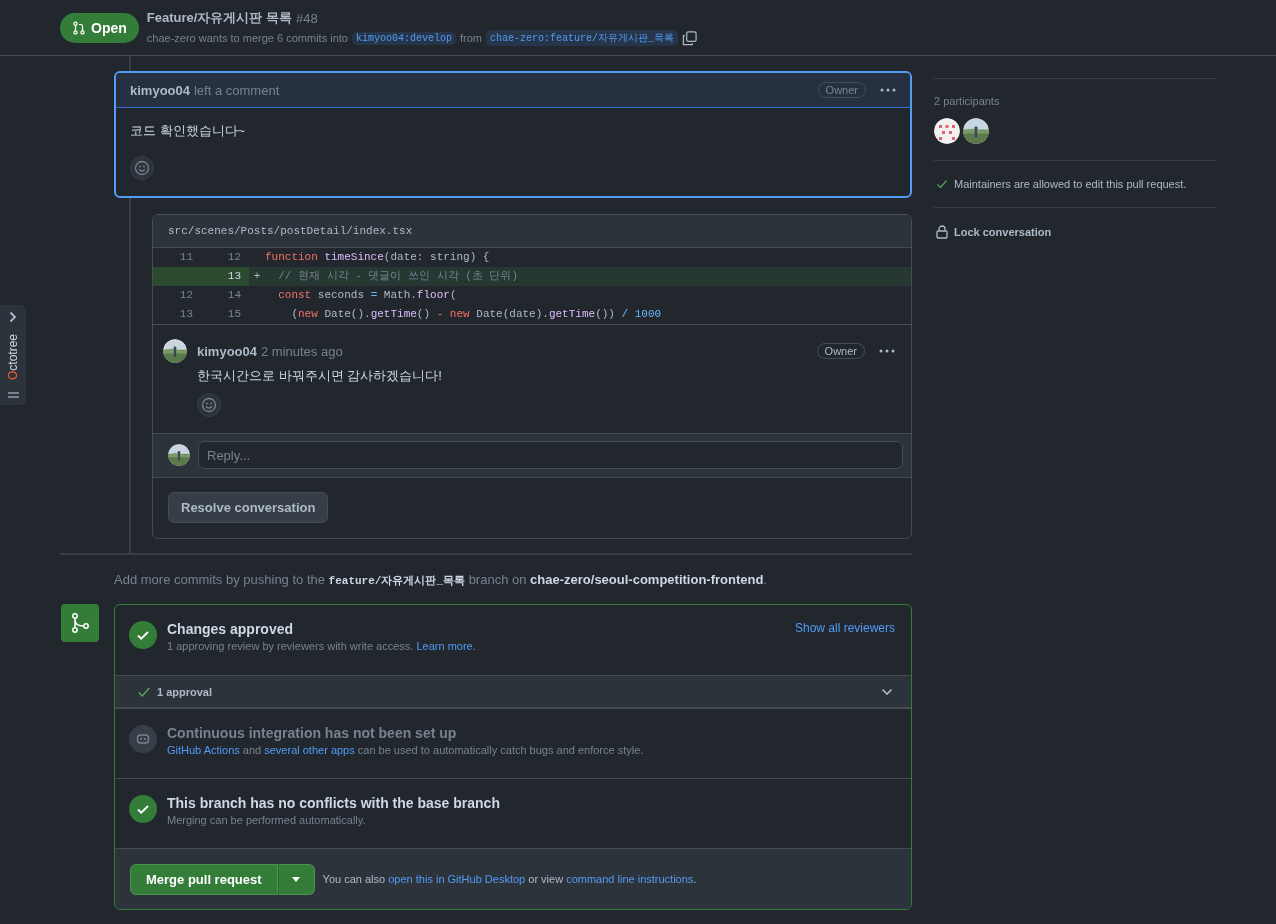  Describe the element at coordinates (231, 629) in the screenshot. I see `status-title: Changes approved` at that location.